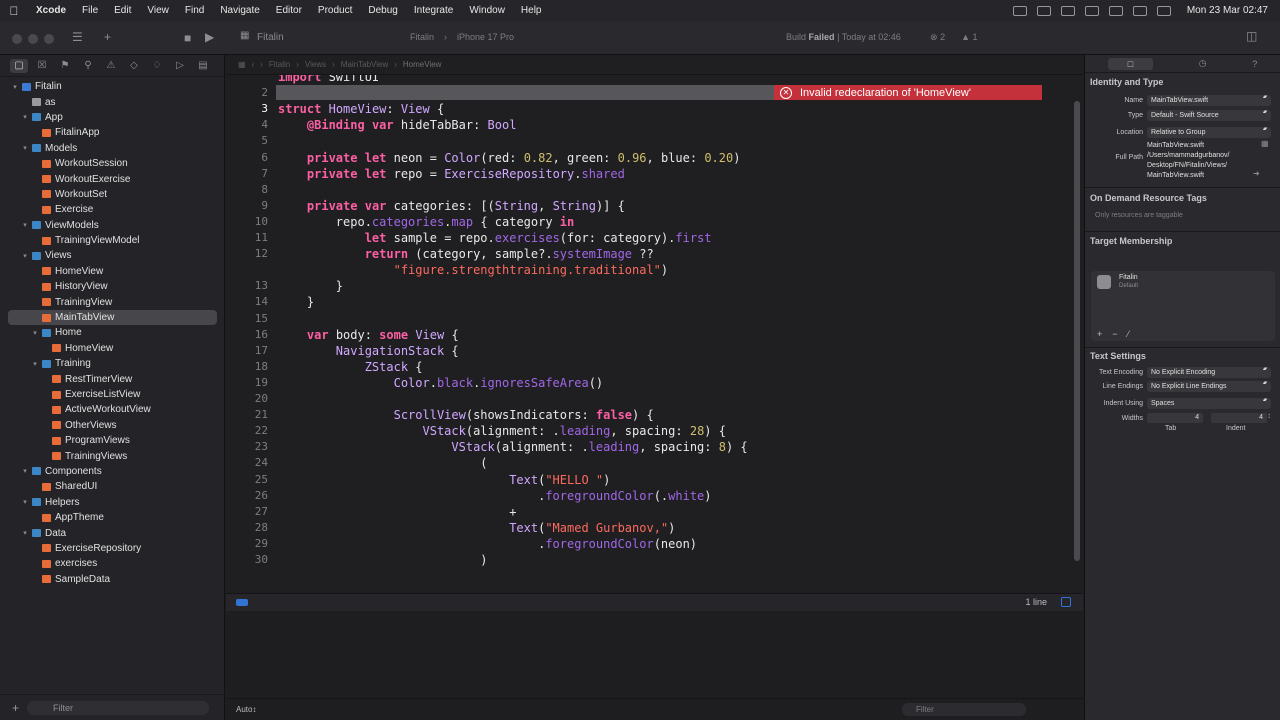 Image resolution: width=1280 pixels, height=720 pixels. Describe the element at coordinates (112, 209) in the screenshot. I see `tree-file: Exercise` at that location.